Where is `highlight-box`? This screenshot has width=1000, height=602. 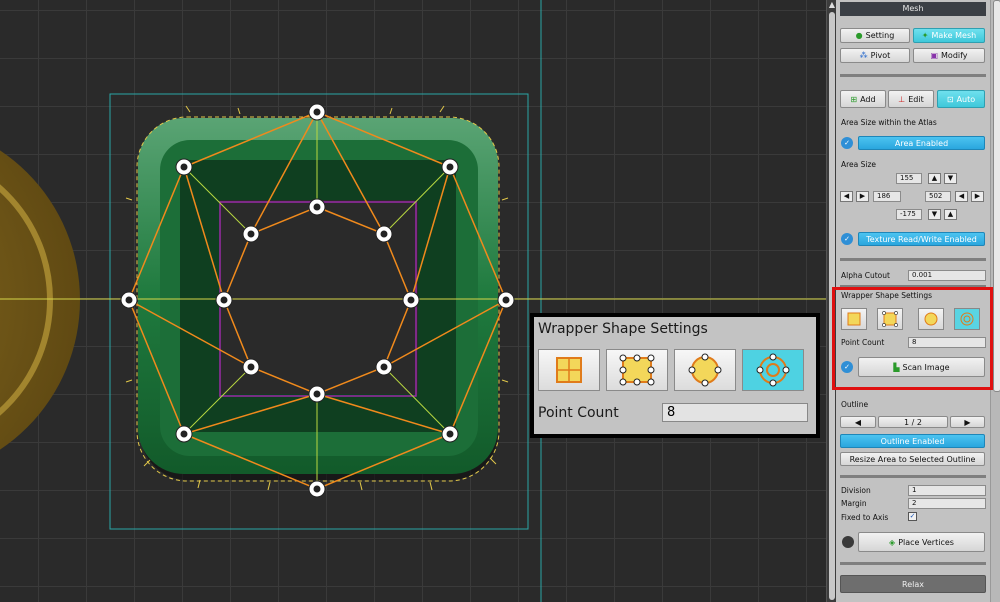
highlight-box is located at coordinates (912, 338).